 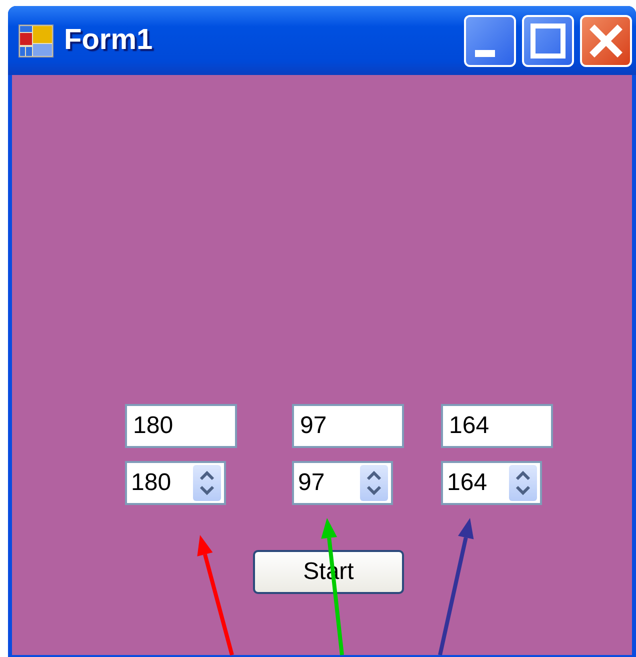 I want to click on number-spinner: 164, so click(x=491, y=483).